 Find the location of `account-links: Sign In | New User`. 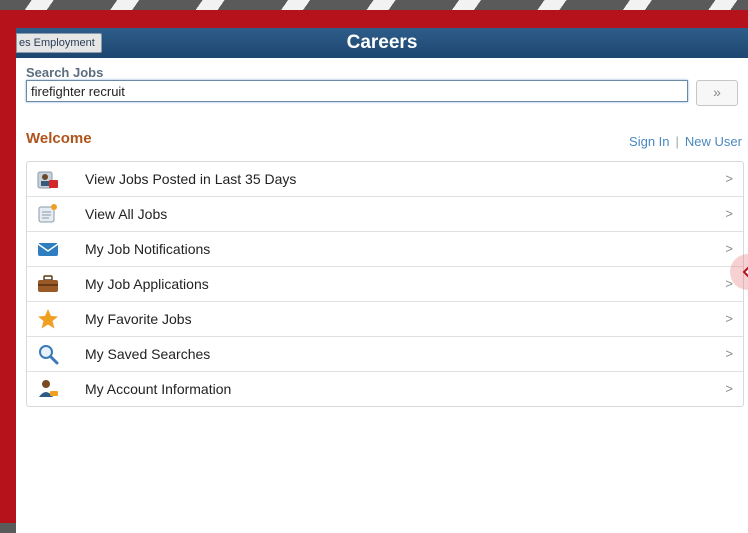

account-links: Sign In | New User is located at coordinates (685, 141).